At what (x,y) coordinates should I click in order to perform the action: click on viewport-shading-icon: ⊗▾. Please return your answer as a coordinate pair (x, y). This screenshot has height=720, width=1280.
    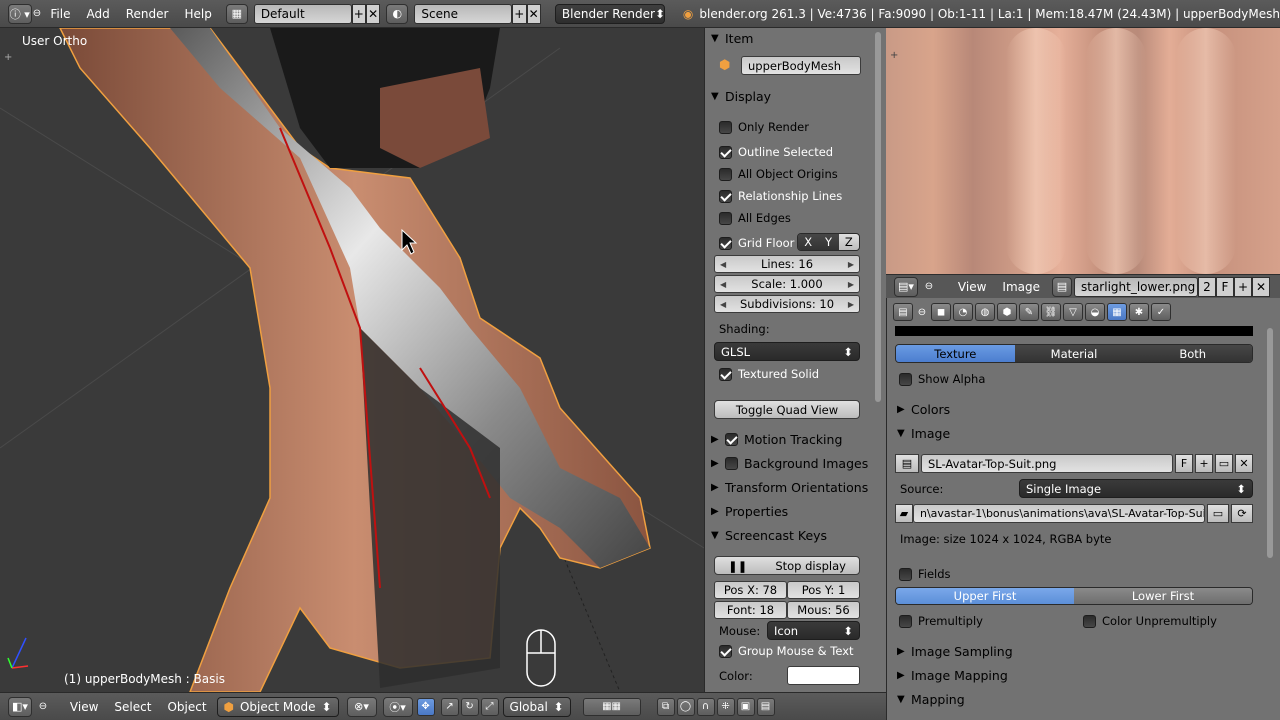
    Looking at the image, I should click on (361, 706).